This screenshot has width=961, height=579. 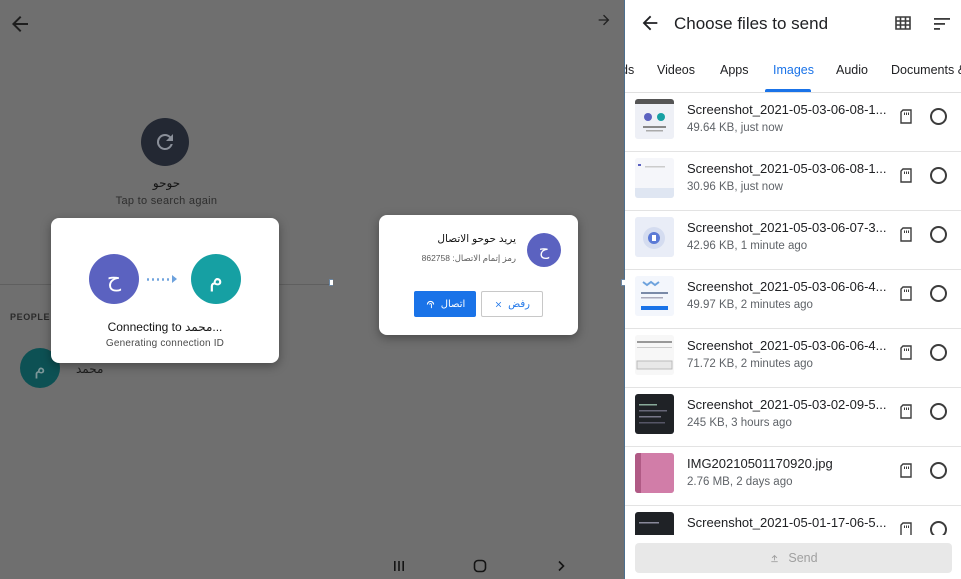 I want to click on tab-videos: Videos, so click(x=676, y=70).